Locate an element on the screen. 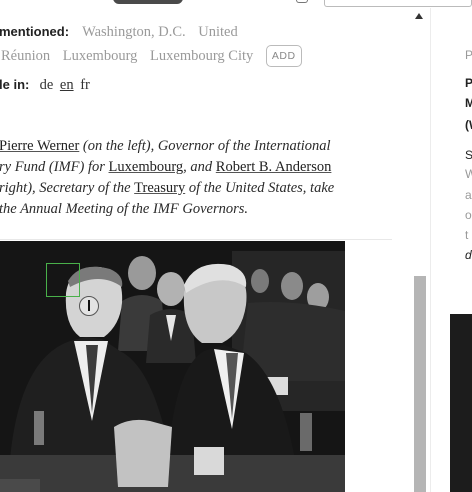 The image size is (472, 492). toolbar-icon is located at coordinates (302, 1).